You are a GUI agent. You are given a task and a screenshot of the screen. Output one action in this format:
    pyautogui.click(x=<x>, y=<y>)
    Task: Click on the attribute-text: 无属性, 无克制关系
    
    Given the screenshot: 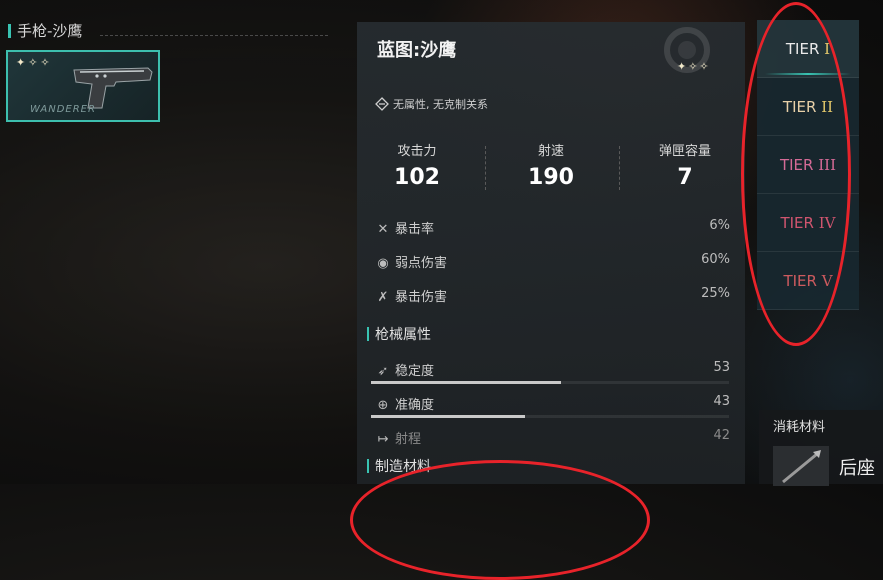 What is the action you would take?
    pyautogui.click(x=440, y=104)
    